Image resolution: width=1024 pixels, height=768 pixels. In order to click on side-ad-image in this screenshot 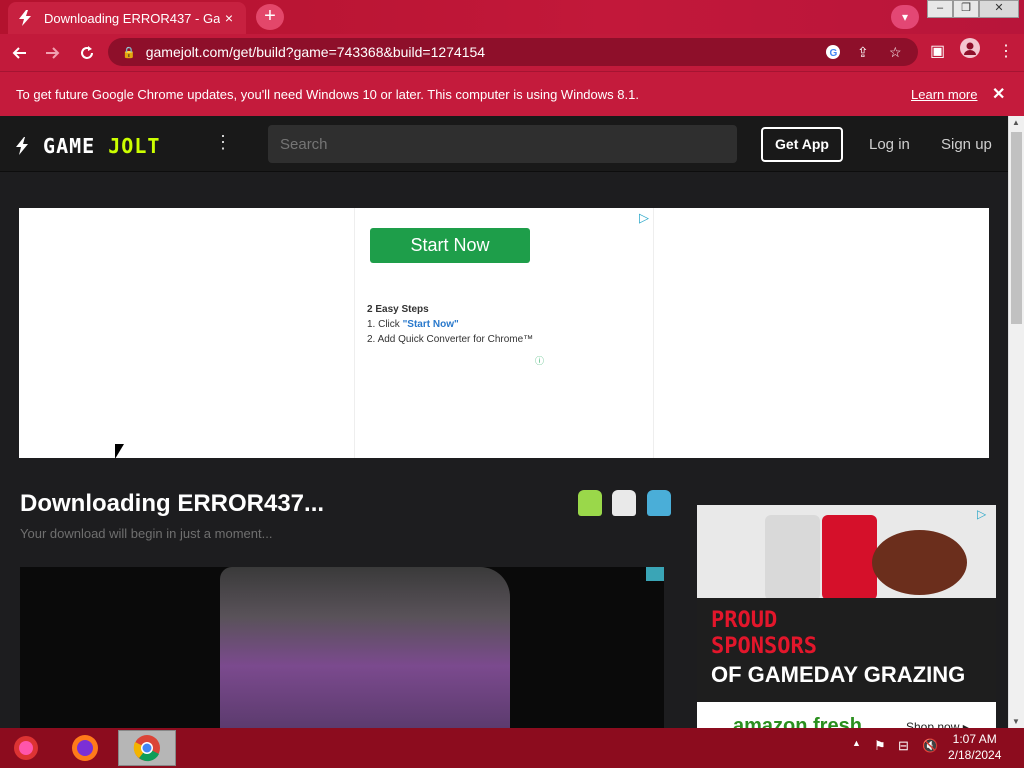, I will do `click(846, 552)`.